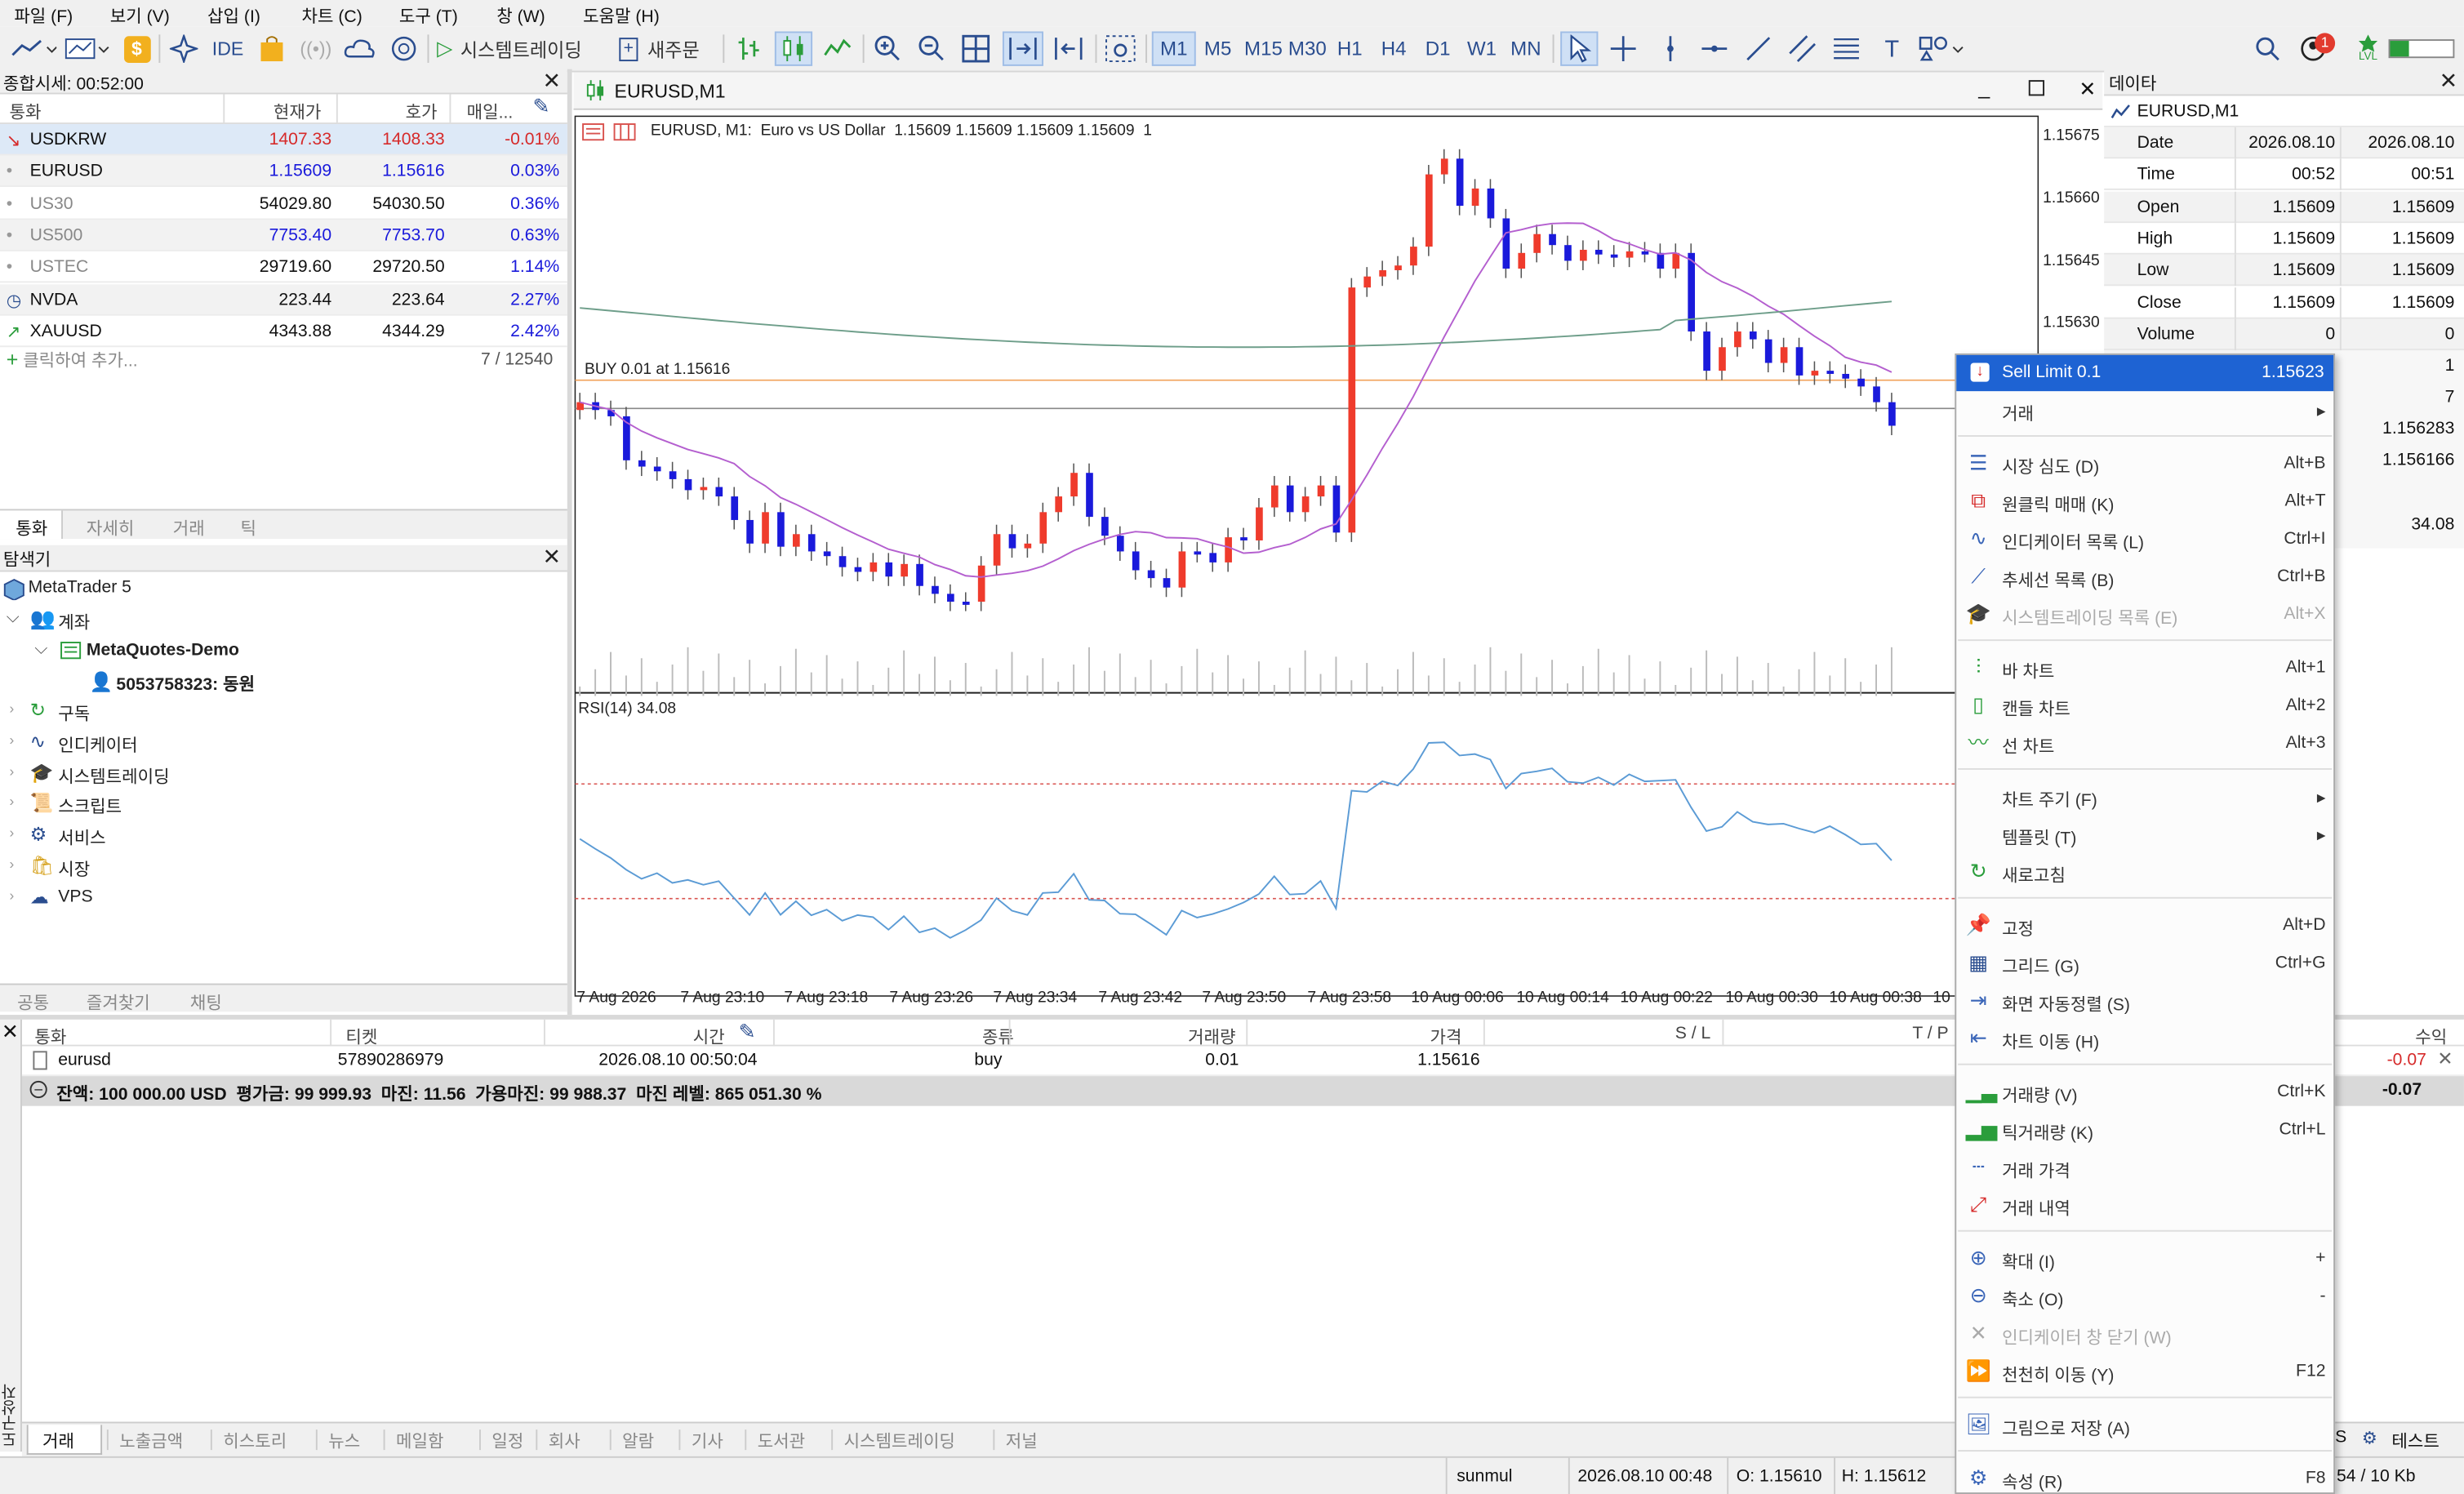 This screenshot has width=2464, height=1494. I want to click on nav-tab-common: 공통, so click(33, 1002).